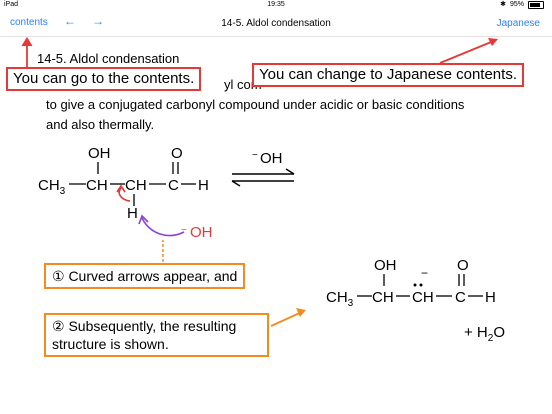  Describe the element at coordinates (173, 185) in the screenshot. I see `c-label: C` at that location.